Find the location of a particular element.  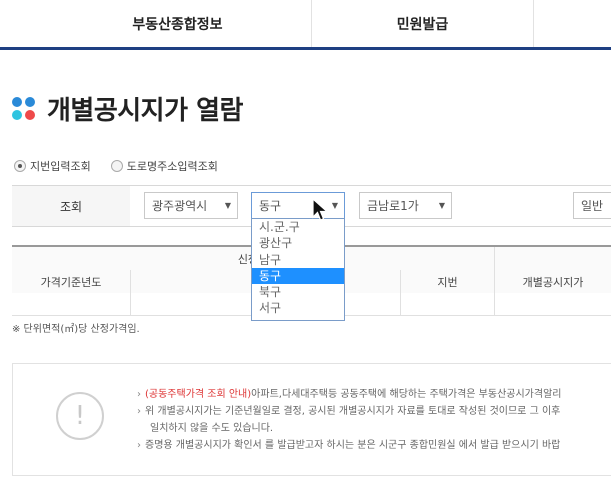

title-row: 개별공시지가 열람 is located at coordinates (127, 108).